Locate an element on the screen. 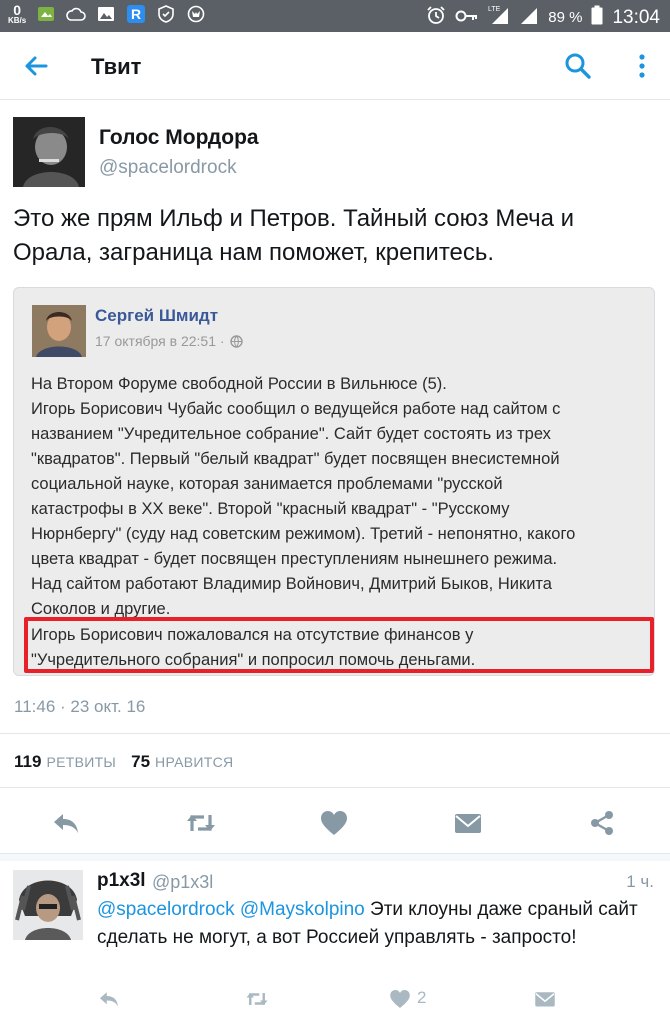  share-icon is located at coordinates (602, 823).